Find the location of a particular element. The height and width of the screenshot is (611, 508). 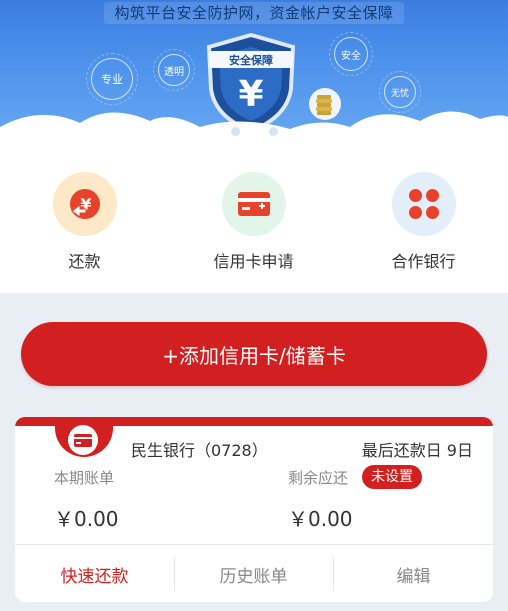

edit-button: 编辑 is located at coordinates (413, 573).